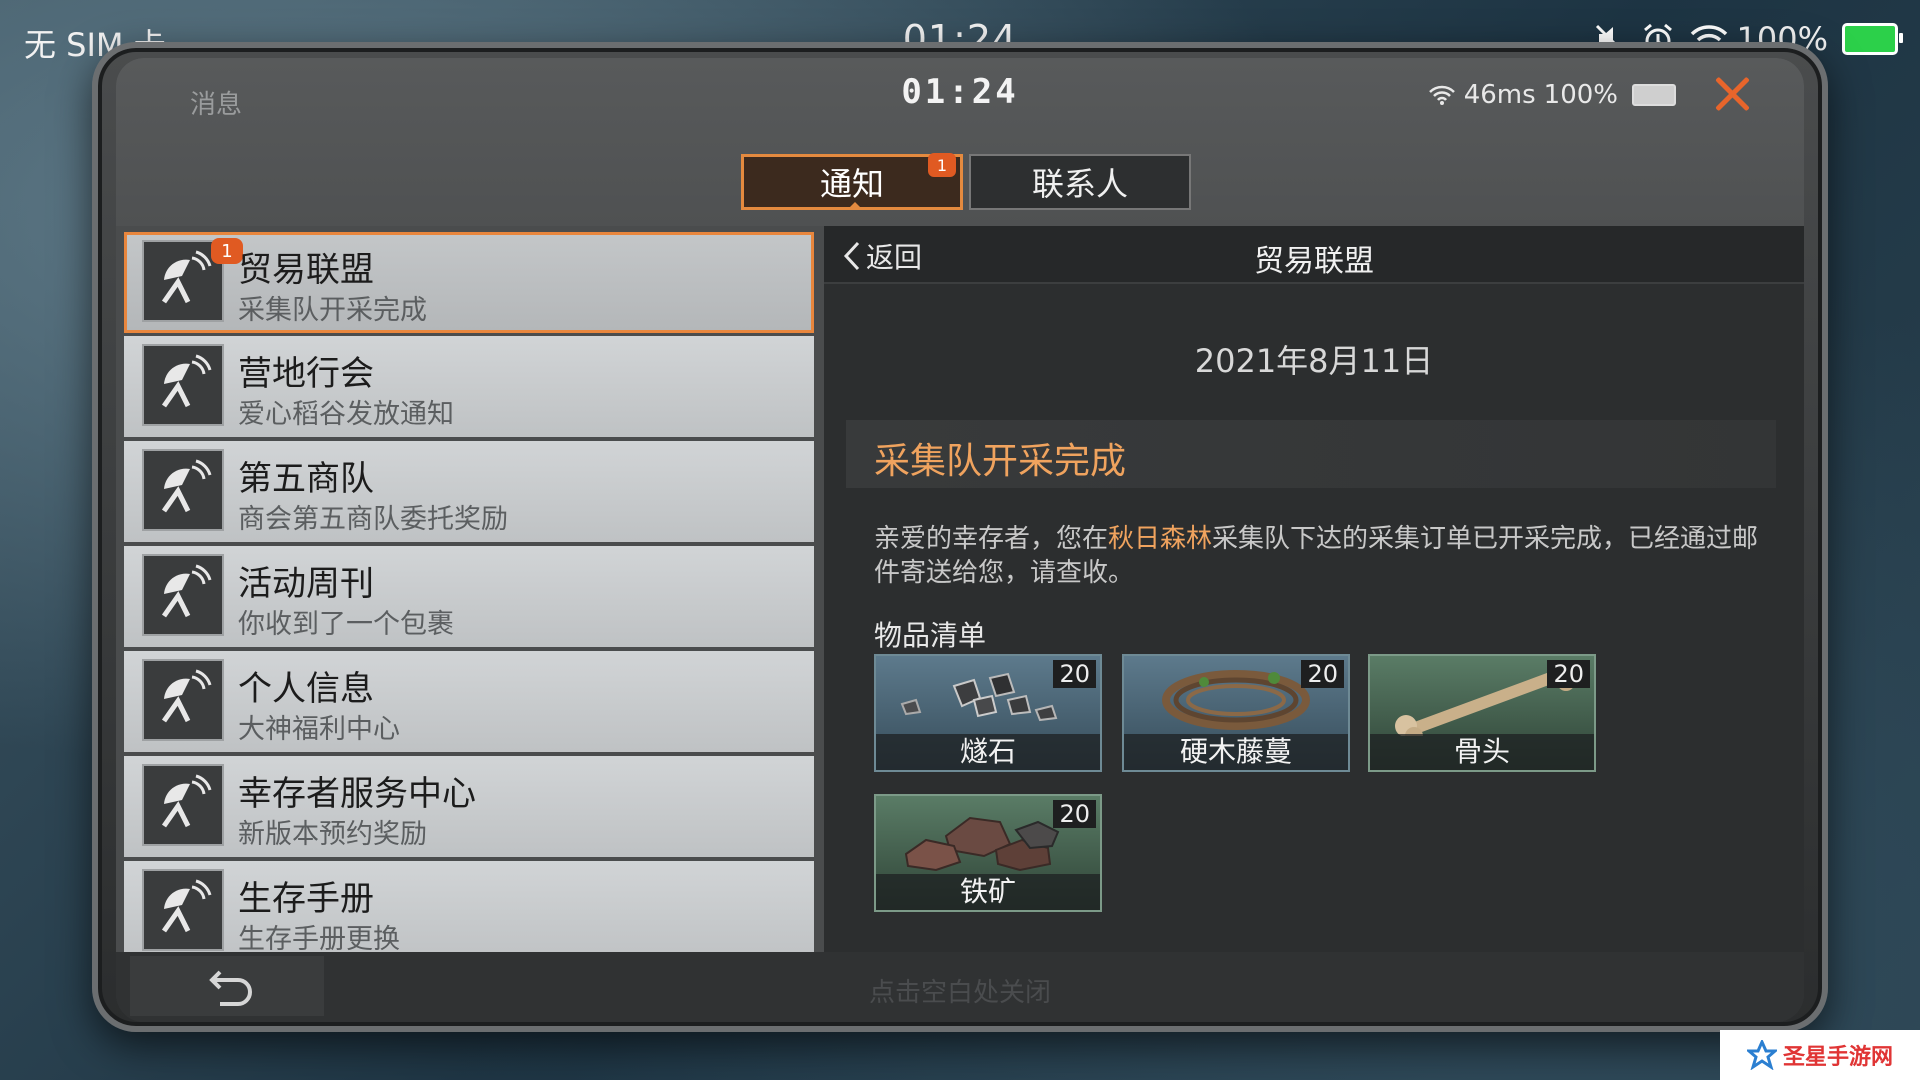 The height and width of the screenshot is (1080, 1920). I want to click on tab-bar: 通知 1 联系人, so click(966, 181).